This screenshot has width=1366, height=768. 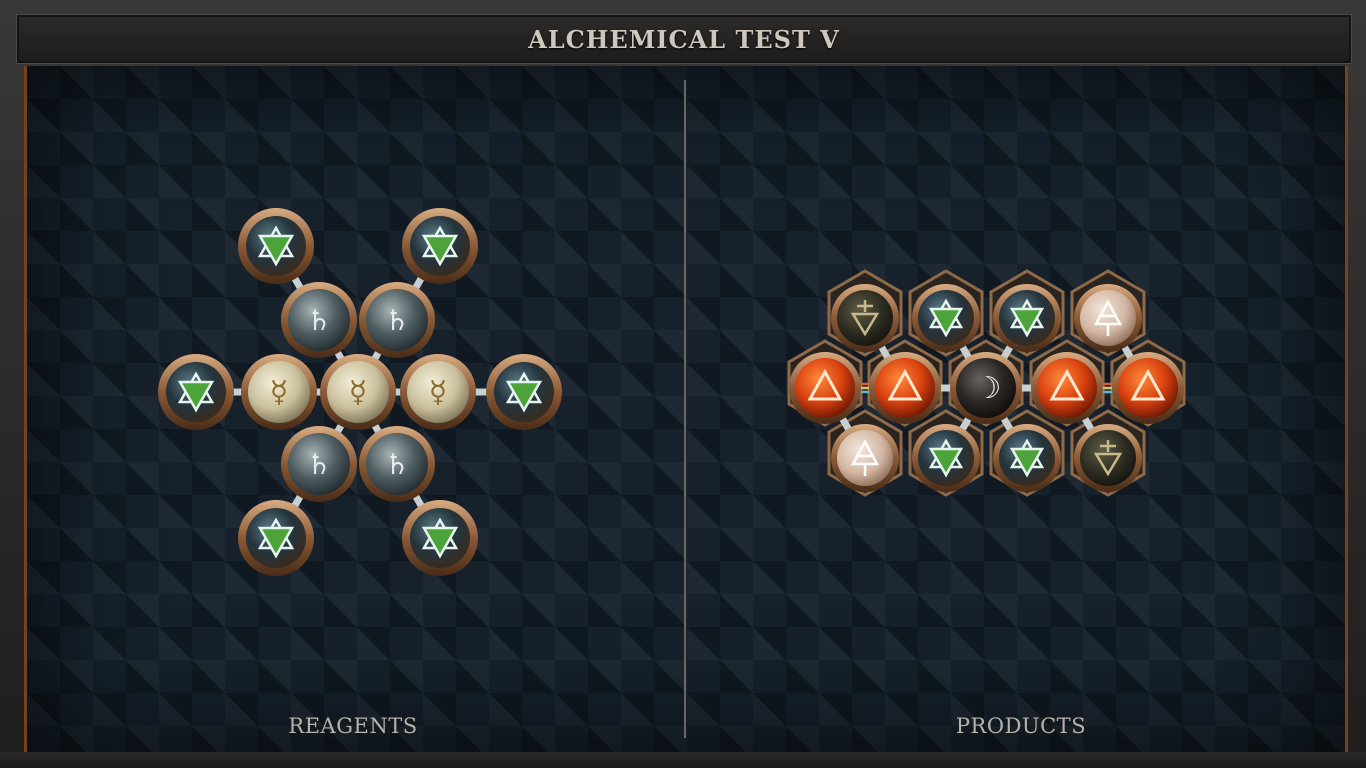 I want to click on product-molecule: ☽, so click(x=986, y=383).